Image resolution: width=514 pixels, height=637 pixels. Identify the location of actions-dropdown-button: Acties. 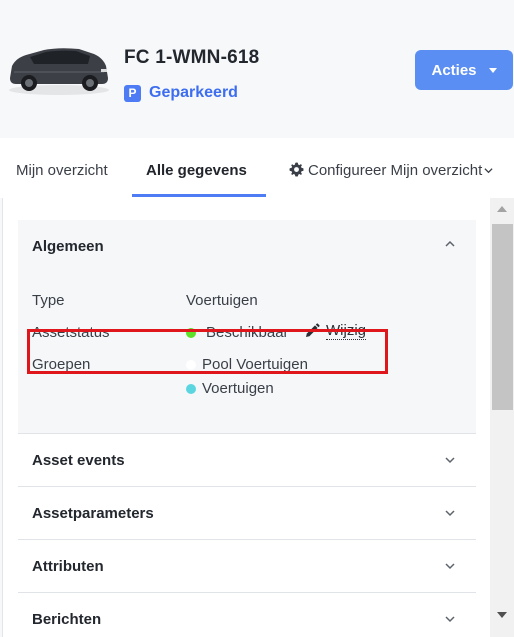
(464, 70).